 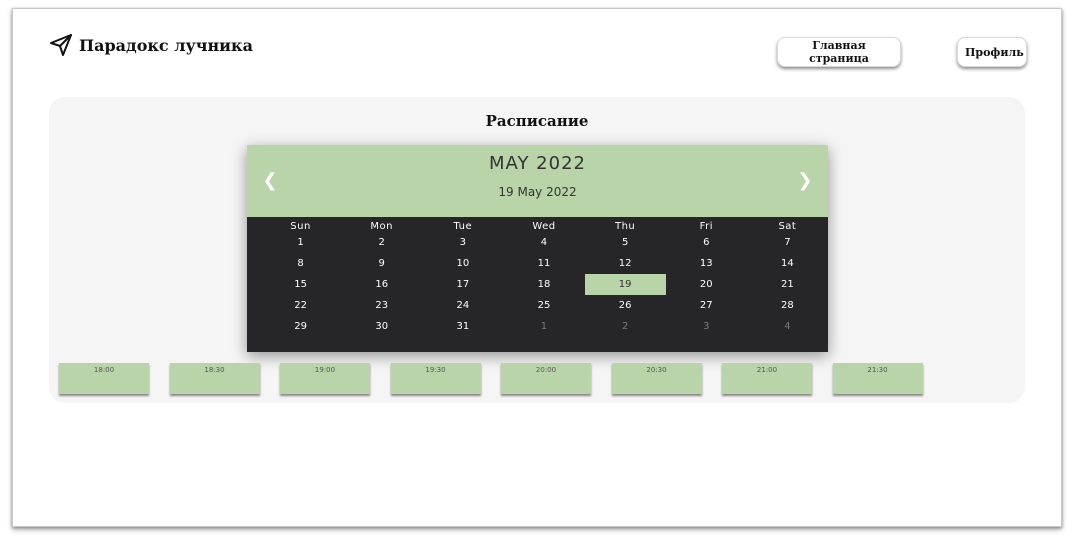 I want to click on calendar-day: 17, so click(x=462, y=284).